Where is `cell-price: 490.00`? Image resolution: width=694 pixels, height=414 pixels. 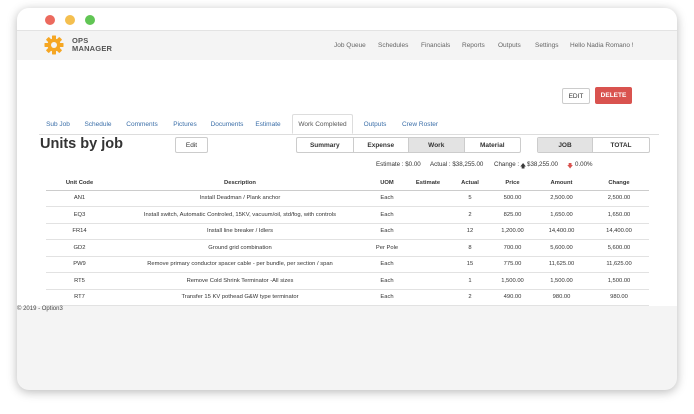 cell-price: 490.00 is located at coordinates (512, 297).